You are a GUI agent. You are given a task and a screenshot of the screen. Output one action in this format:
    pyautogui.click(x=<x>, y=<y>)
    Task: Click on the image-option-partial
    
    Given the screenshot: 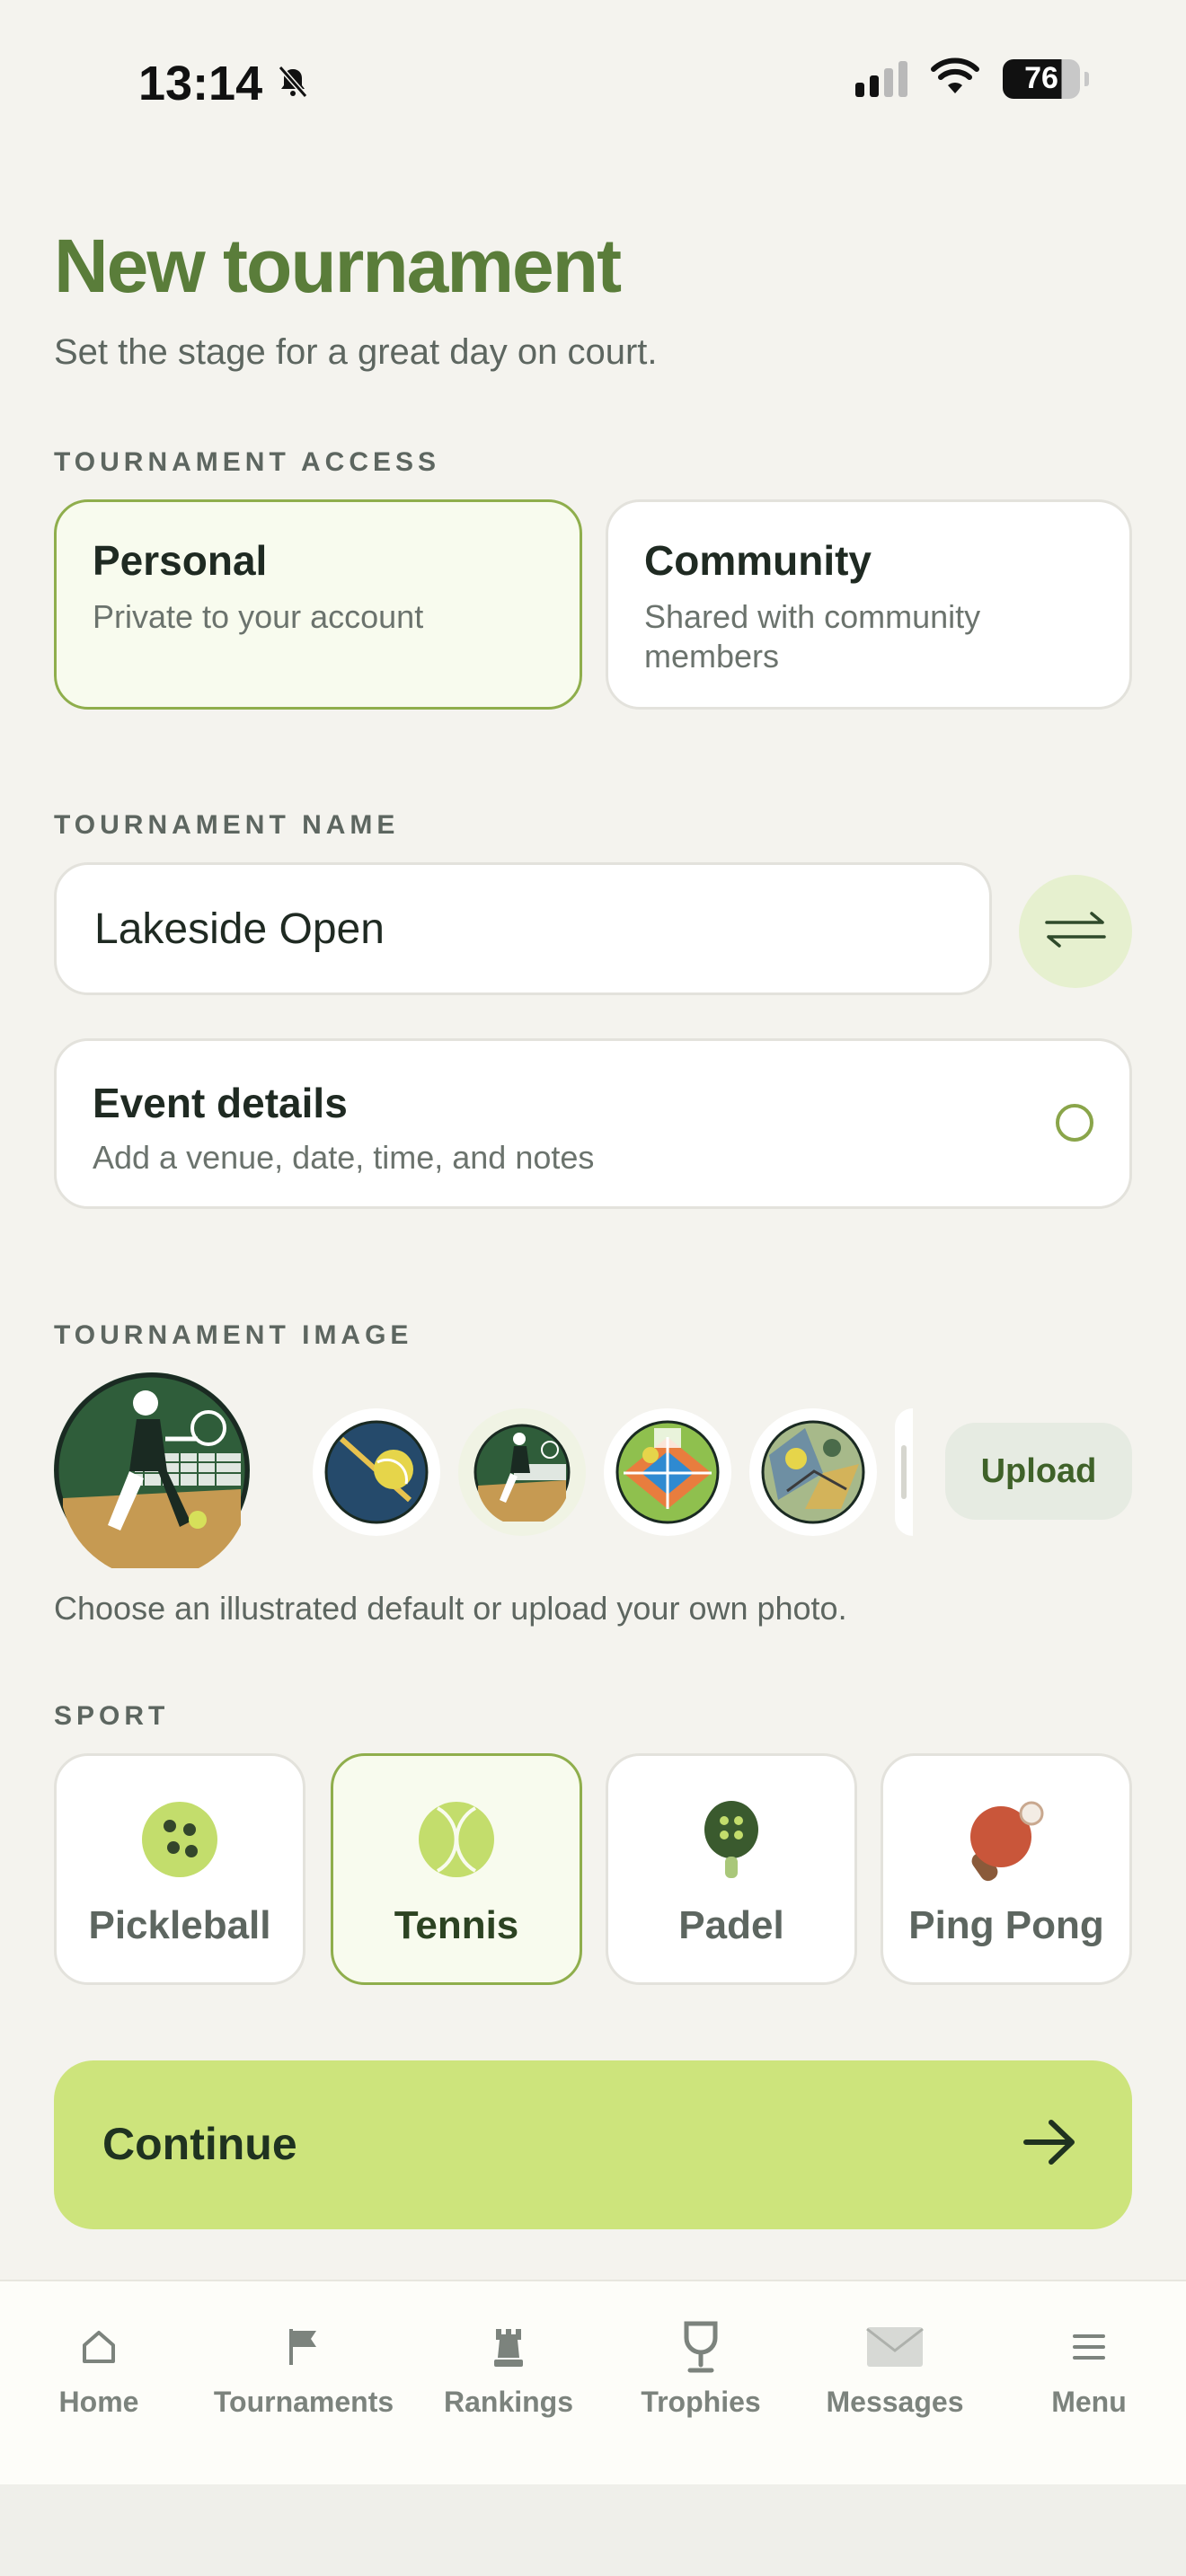 What is the action you would take?
    pyautogui.click(x=904, y=1472)
    